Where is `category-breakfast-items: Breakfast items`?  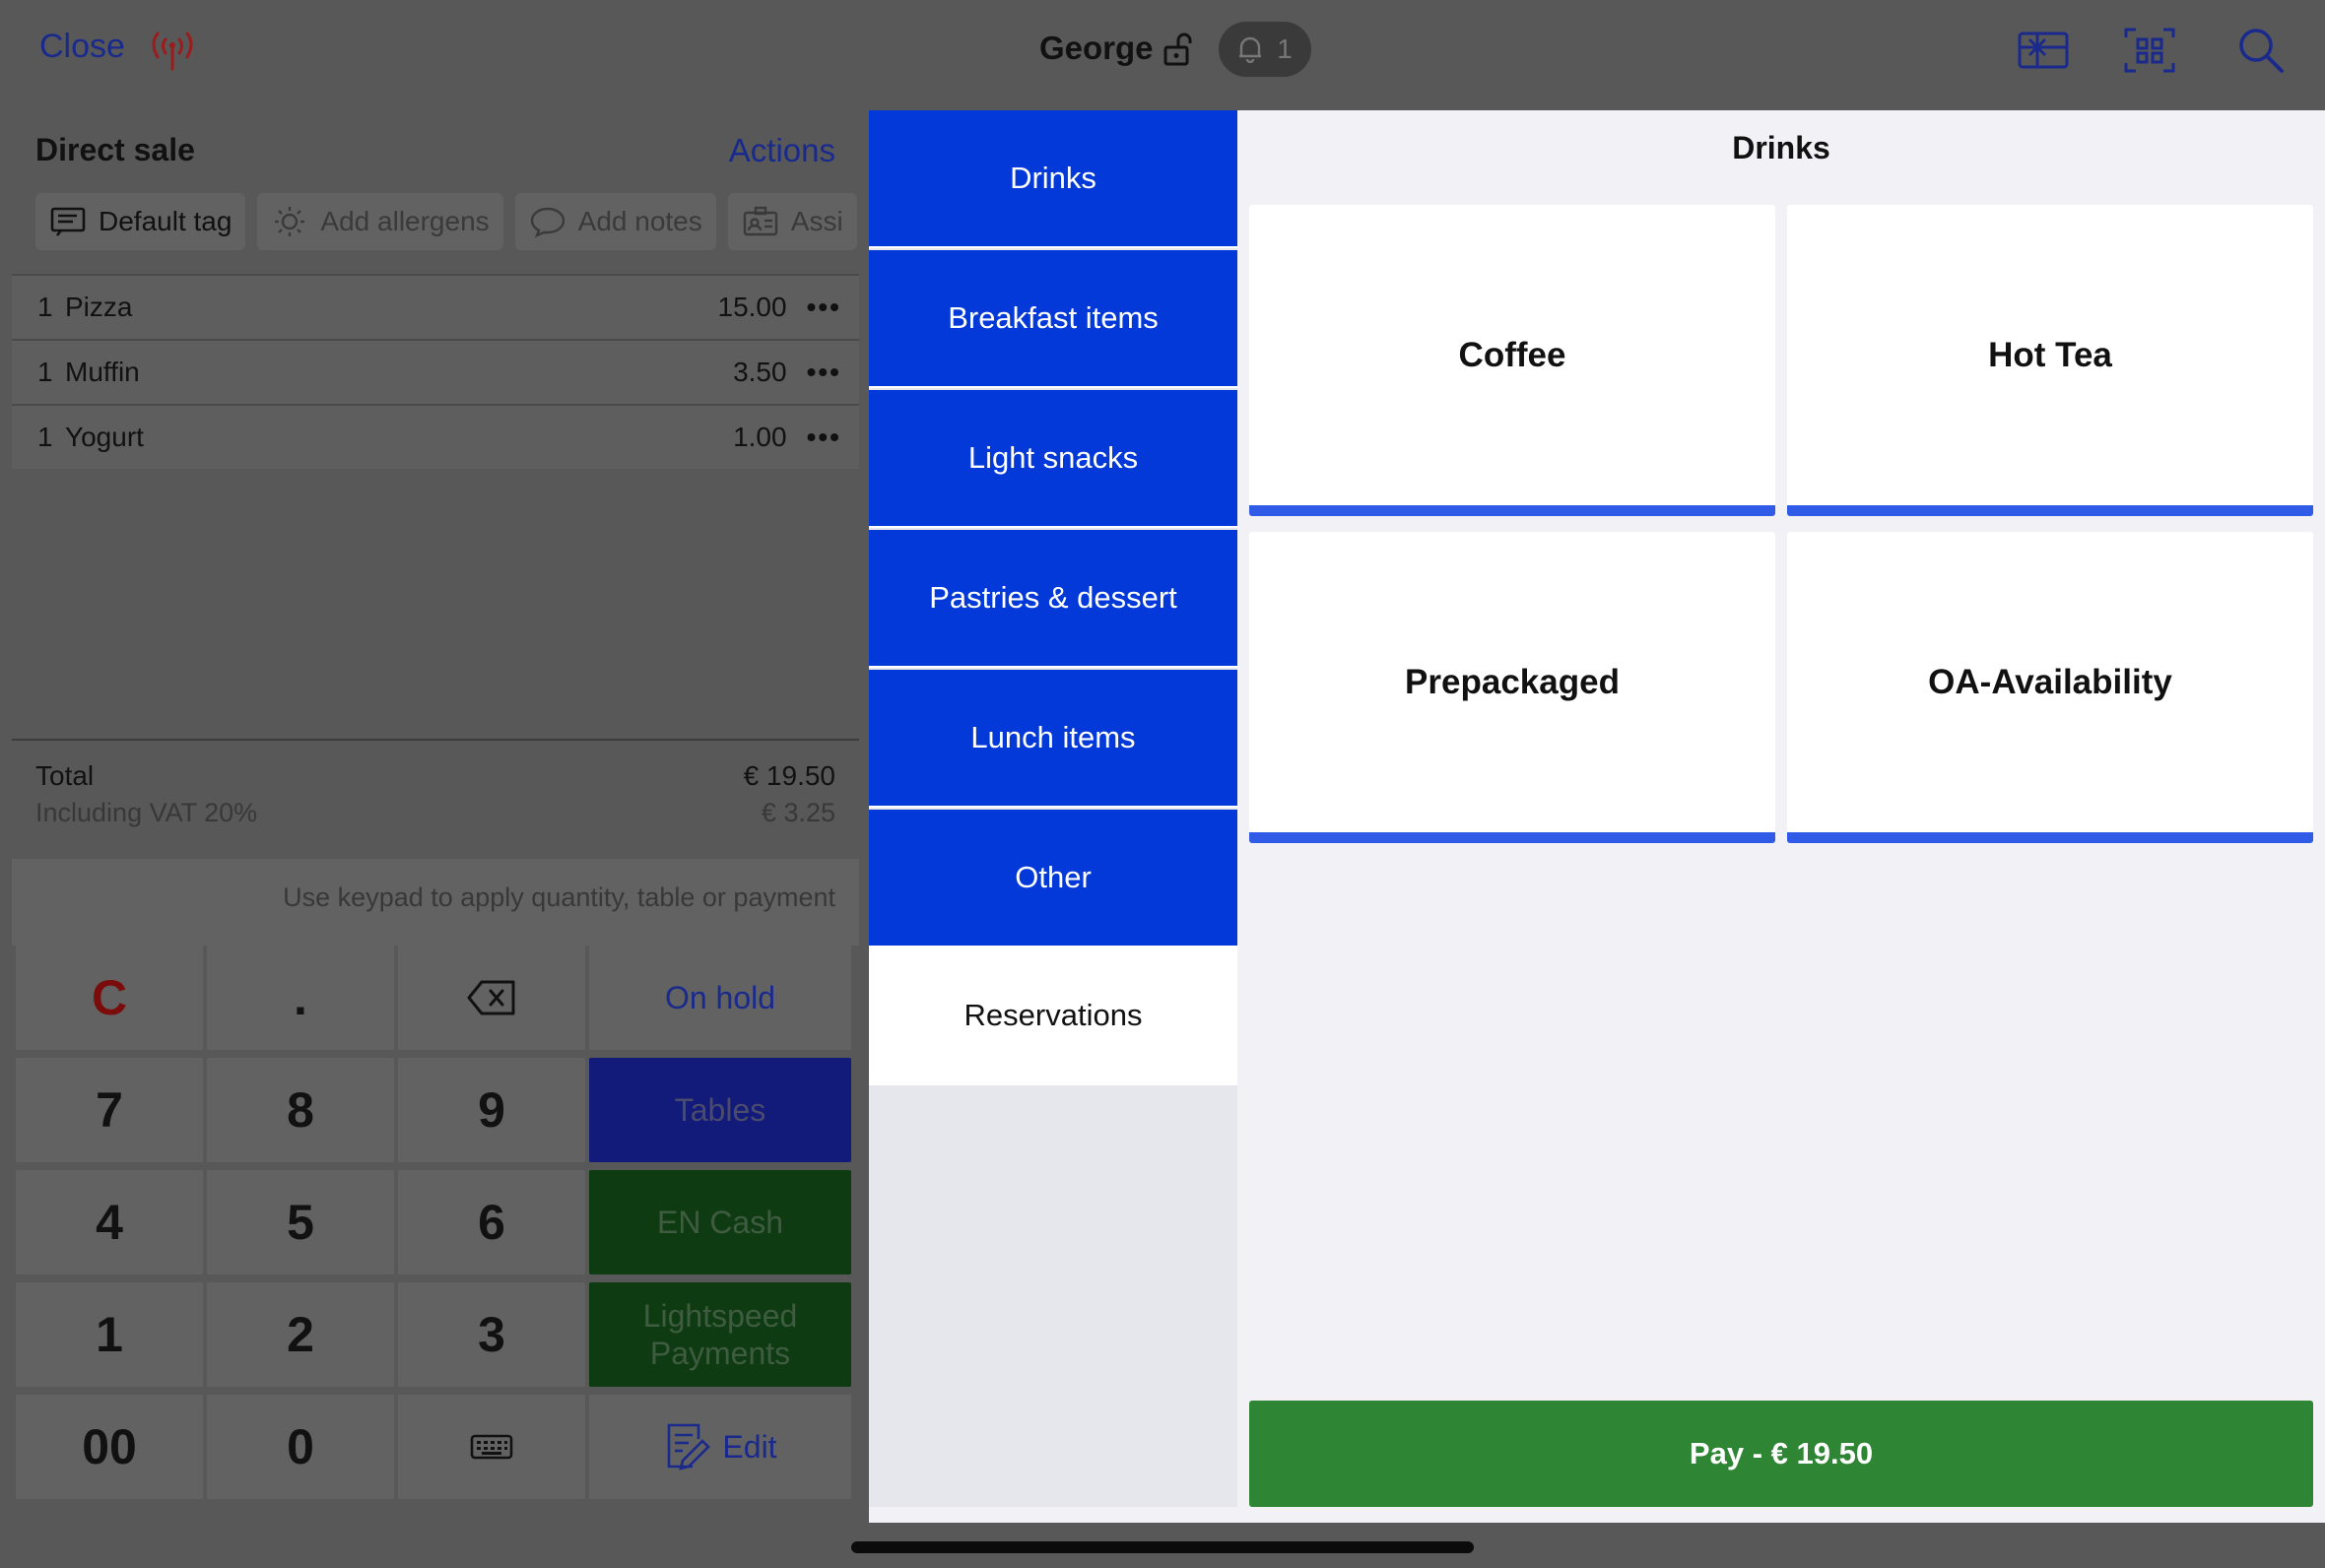 category-breakfast-items: Breakfast items is located at coordinates (1053, 319).